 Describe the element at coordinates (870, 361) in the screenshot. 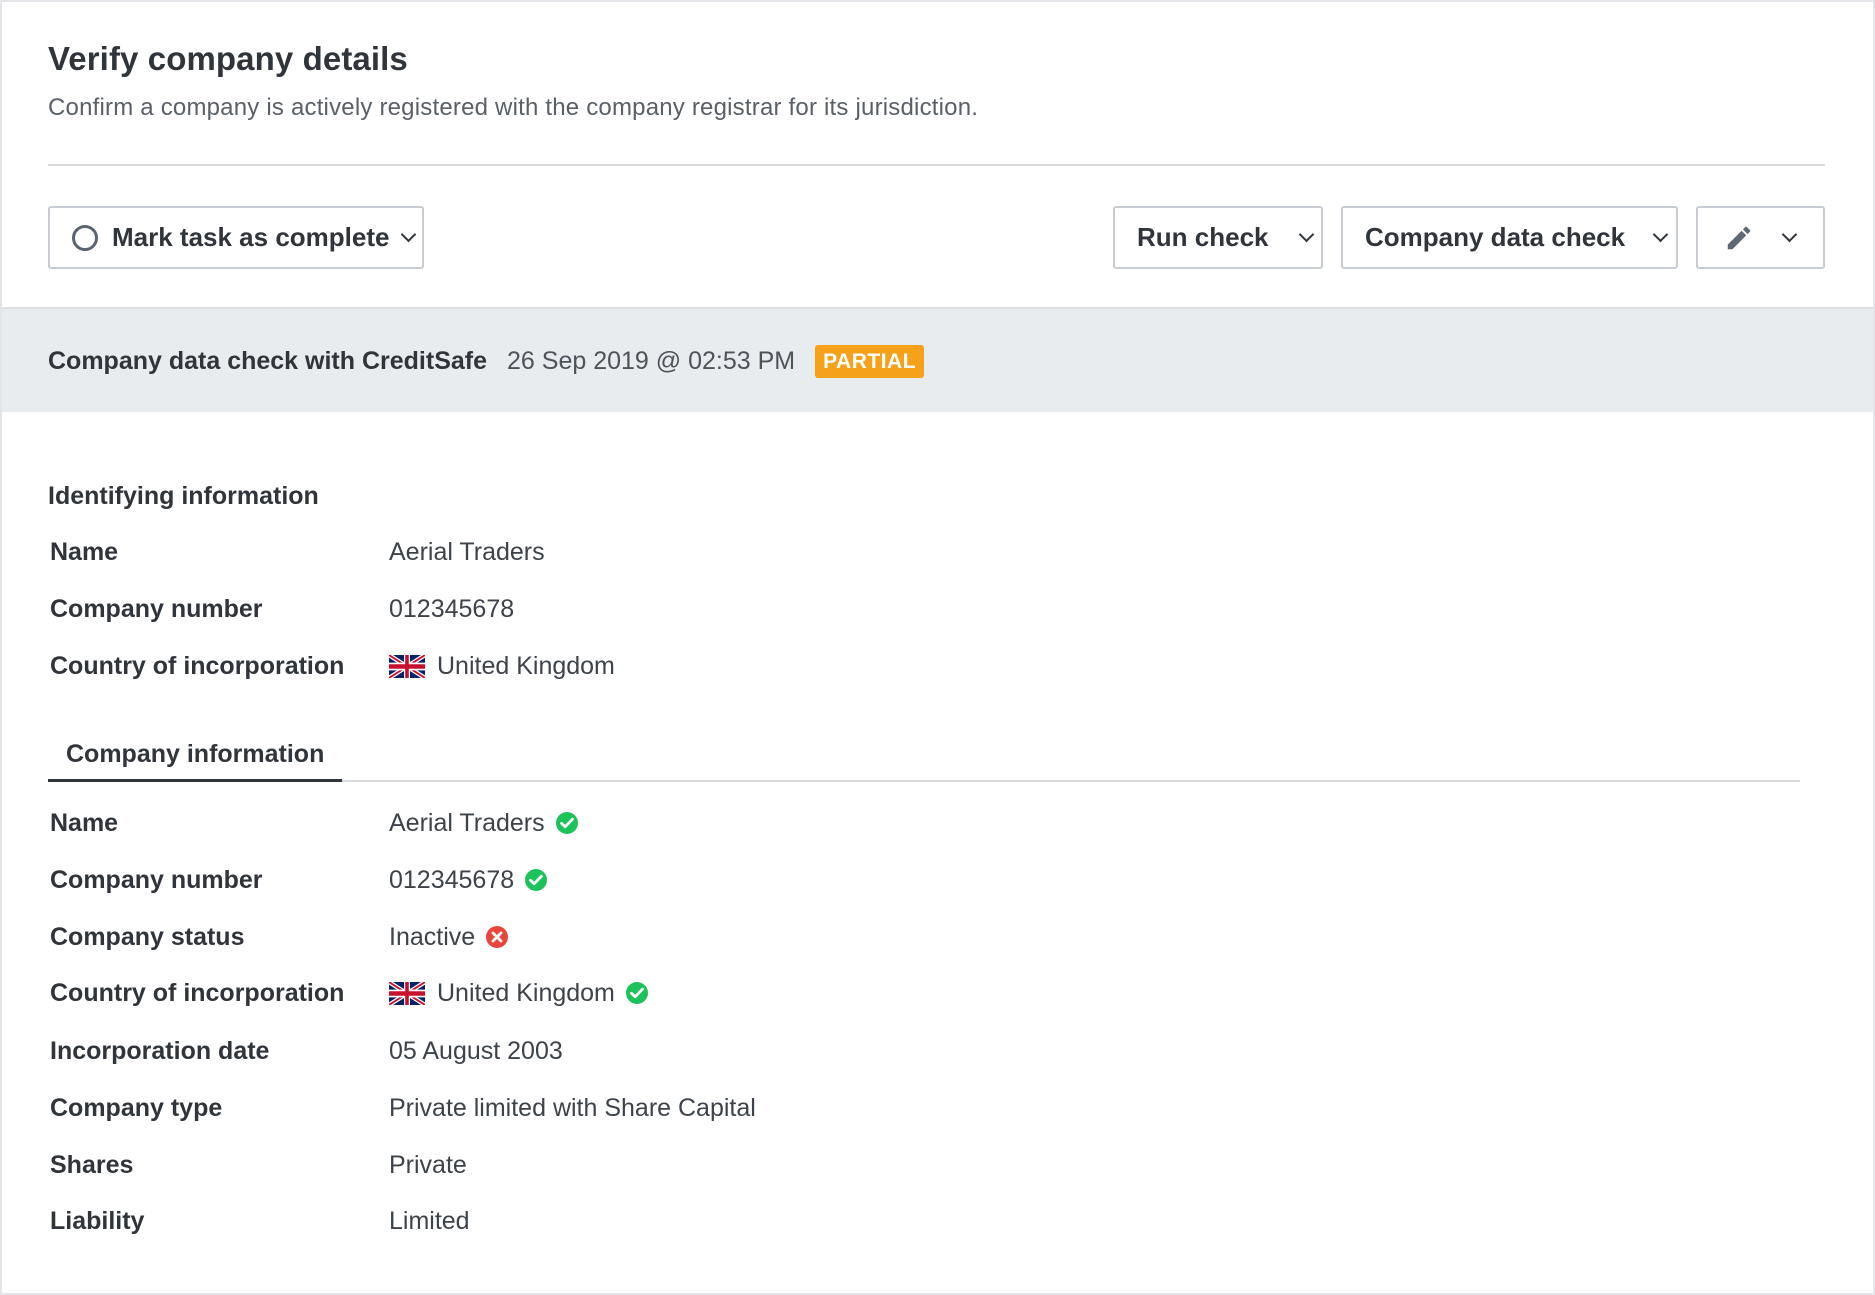

I see `status-badge: PARTIAL` at that location.